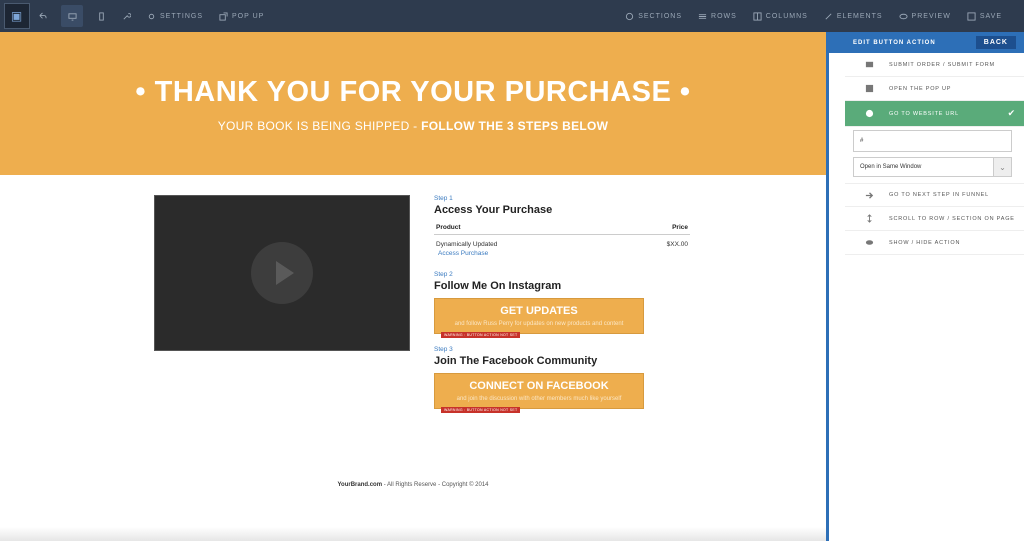 The width and height of the screenshot is (1024, 541). What do you see at coordinates (894, 42) in the screenshot?
I see `panel-title: EDIT BUTTON ACTION` at bounding box center [894, 42].